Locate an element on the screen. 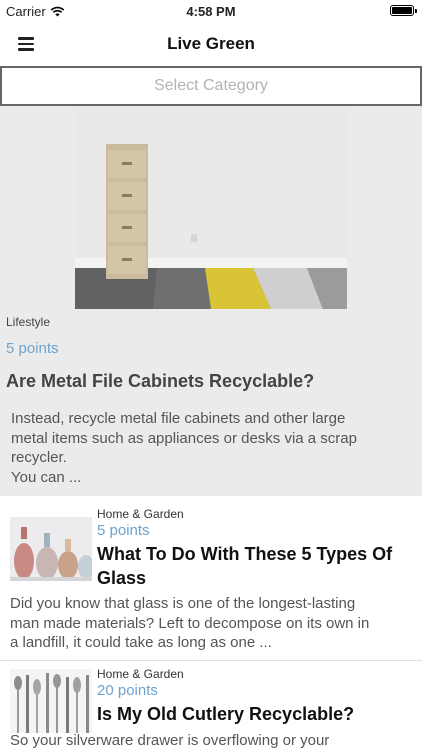 The height and width of the screenshot is (750, 422). status-bar: Carrier 4:58 PM is located at coordinates (211, 11).